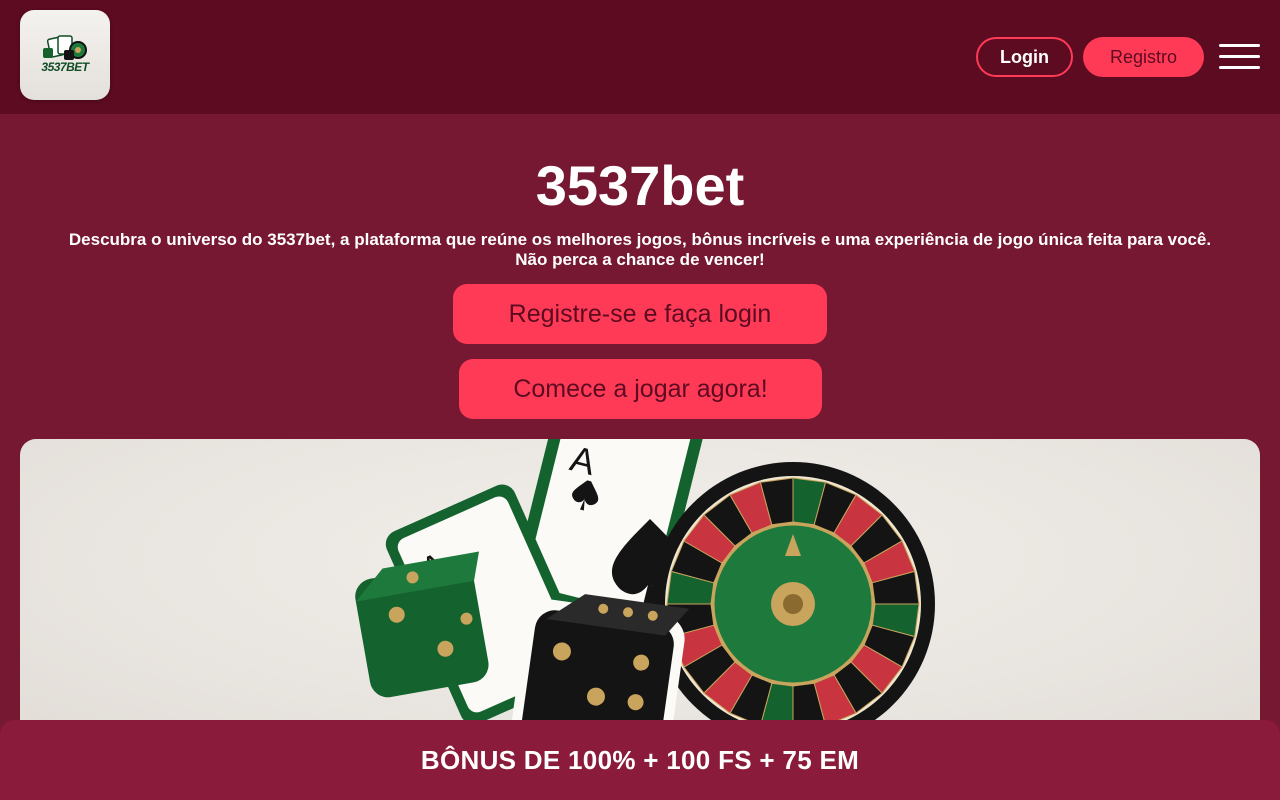 The image size is (1280, 800). What do you see at coordinates (640, 760) in the screenshot?
I see `bonus-banner: BÔNUS DE 100% + 100 FS + 75 EM` at bounding box center [640, 760].